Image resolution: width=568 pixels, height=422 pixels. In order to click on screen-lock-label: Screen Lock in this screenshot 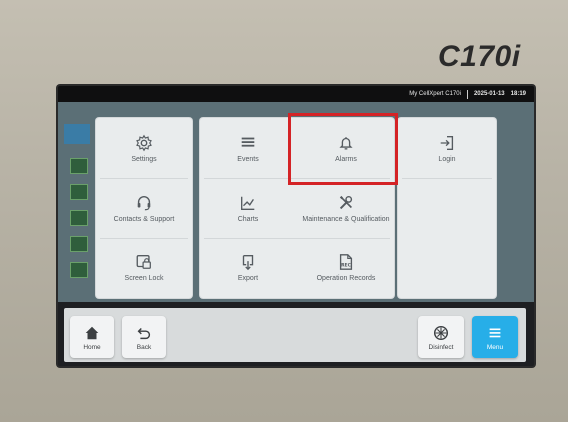, I will do `click(144, 278)`.